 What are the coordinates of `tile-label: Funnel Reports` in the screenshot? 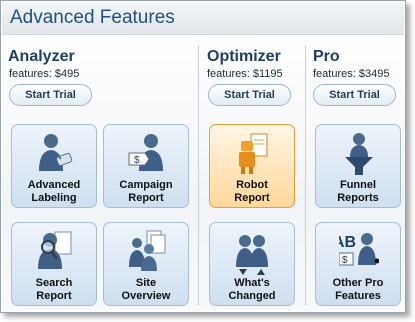 It's located at (358, 191).